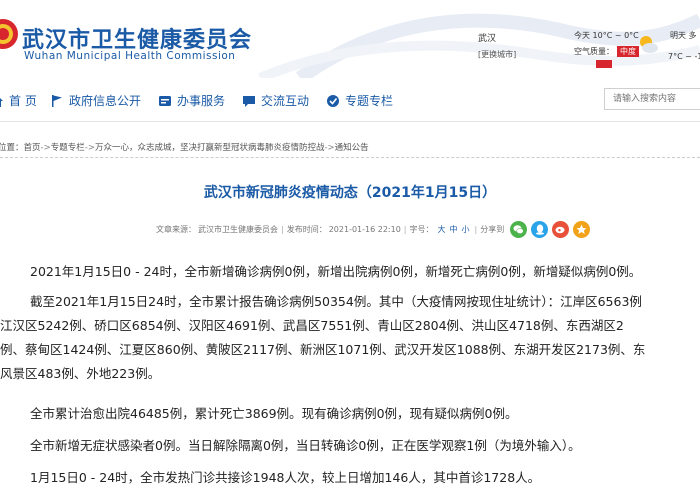 The height and width of the screenshot is (500, 700). What do you see at coordinates (652, 99) in the screenshot?
I see `search-input` at bounding box center [652, 99].